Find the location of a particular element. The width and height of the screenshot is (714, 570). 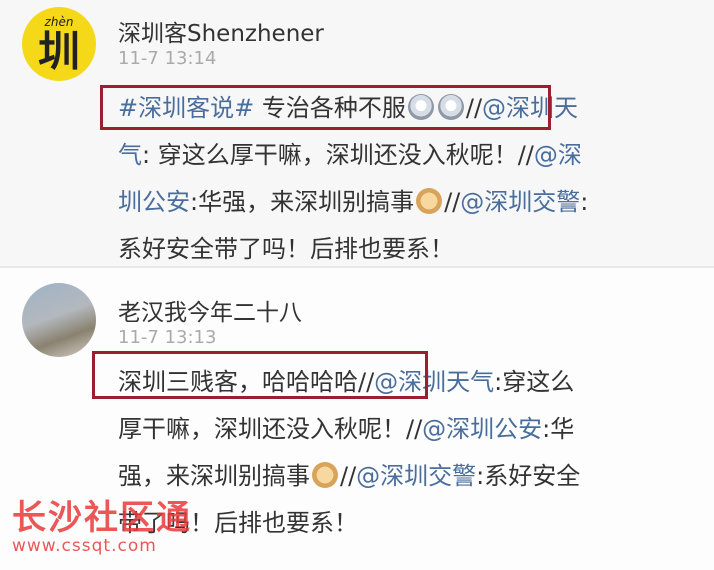

author-name: 老汉我今年二十八 is located at coordinates (210, 310).